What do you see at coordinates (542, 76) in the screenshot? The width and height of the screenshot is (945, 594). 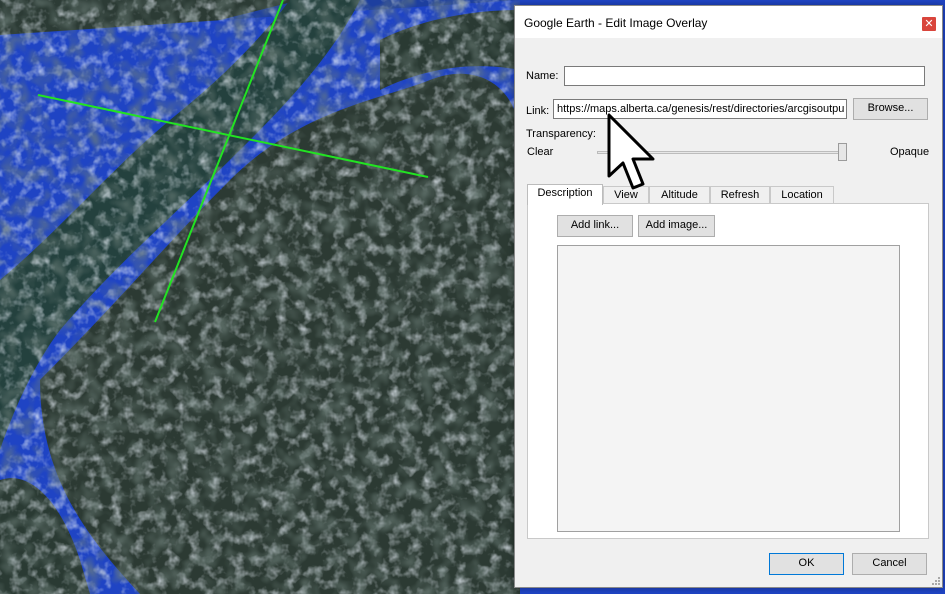 I see `name-label: Name:` at bounding box center [542, 76].